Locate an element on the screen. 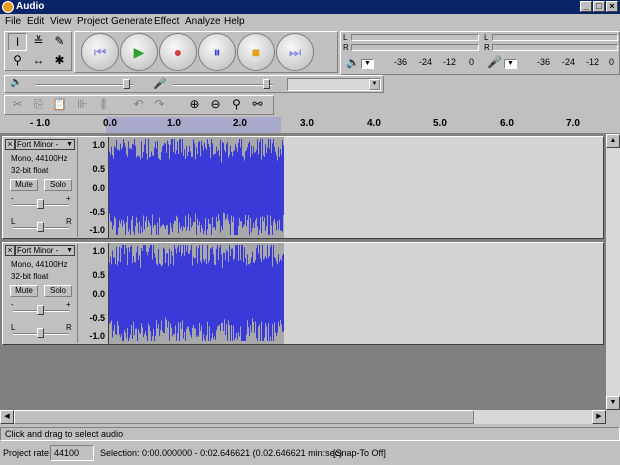 Image resolution: width=620 pixels, height=465 pixels. copy-icon: ⎘ is located at coordinates (38, 105).